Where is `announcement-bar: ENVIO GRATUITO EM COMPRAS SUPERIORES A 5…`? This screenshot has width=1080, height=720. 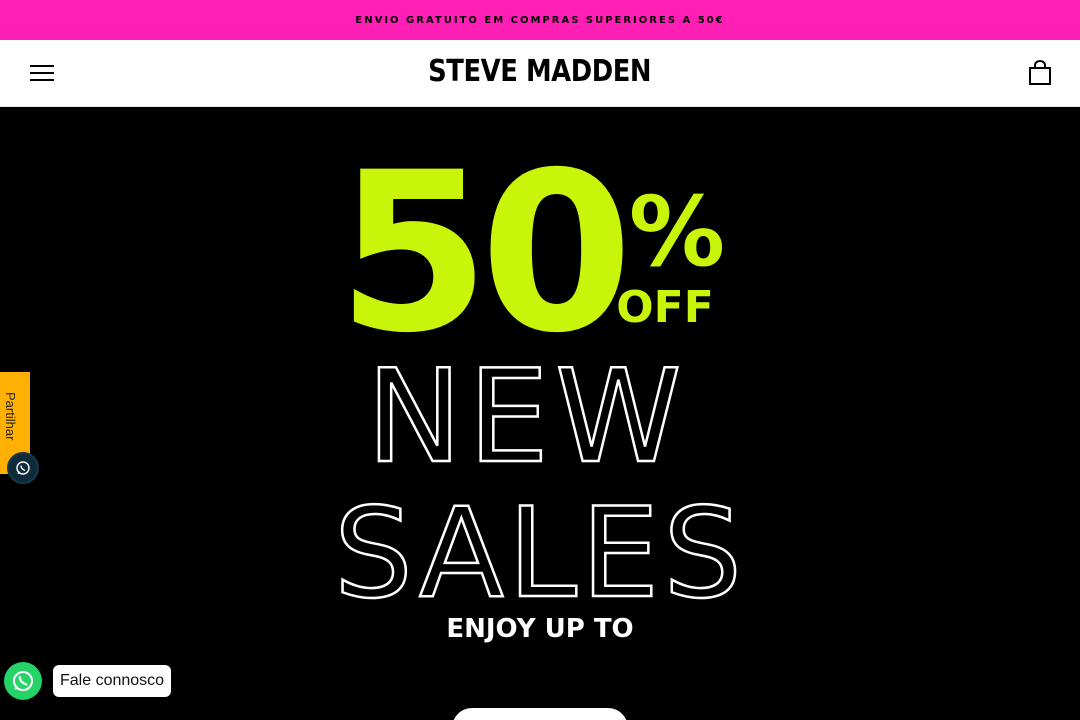 announcement-bar: ENVIO GRATUITO EM COMPRAS SUPERIORES A 5… is located at coordinates (540, 20).